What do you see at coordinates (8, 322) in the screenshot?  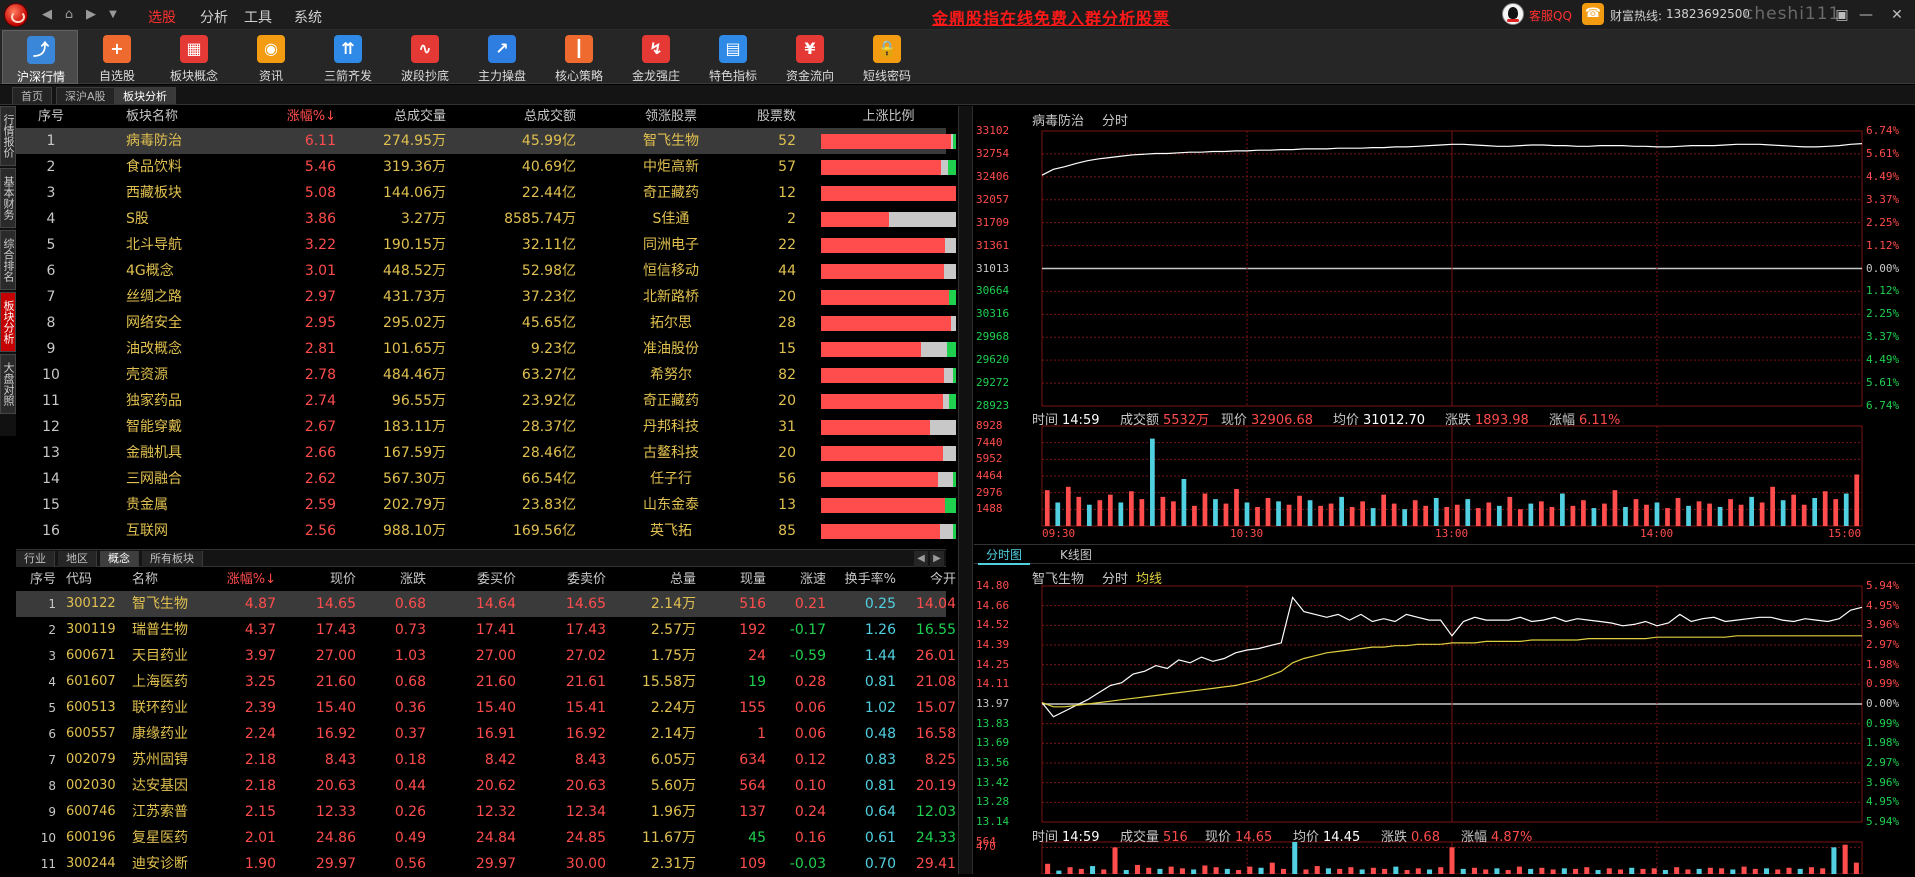 I see `vertical-tab-3: 板块分析` at bounding box center [8, 322].